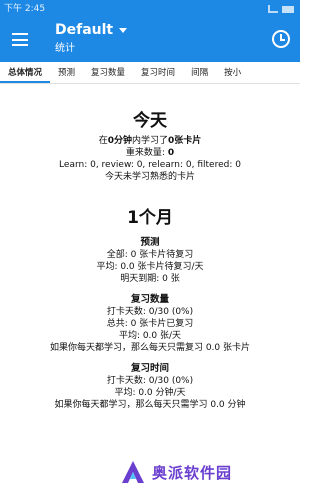 This screenshot has height=500, width=320. I want to click on clock-icon, so click(281, 39).